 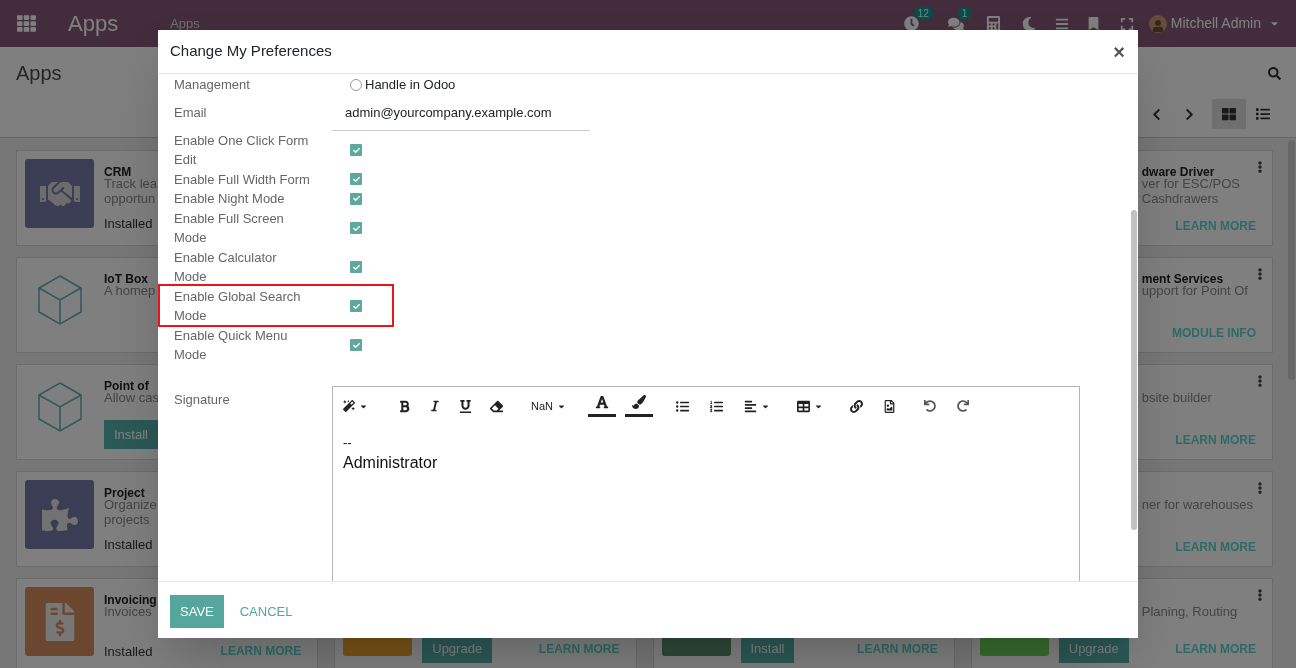 What do you see at coordinates (1119, 51) in the screenshot?
I see `close-button: ×` at bounding box center [1119, 51].